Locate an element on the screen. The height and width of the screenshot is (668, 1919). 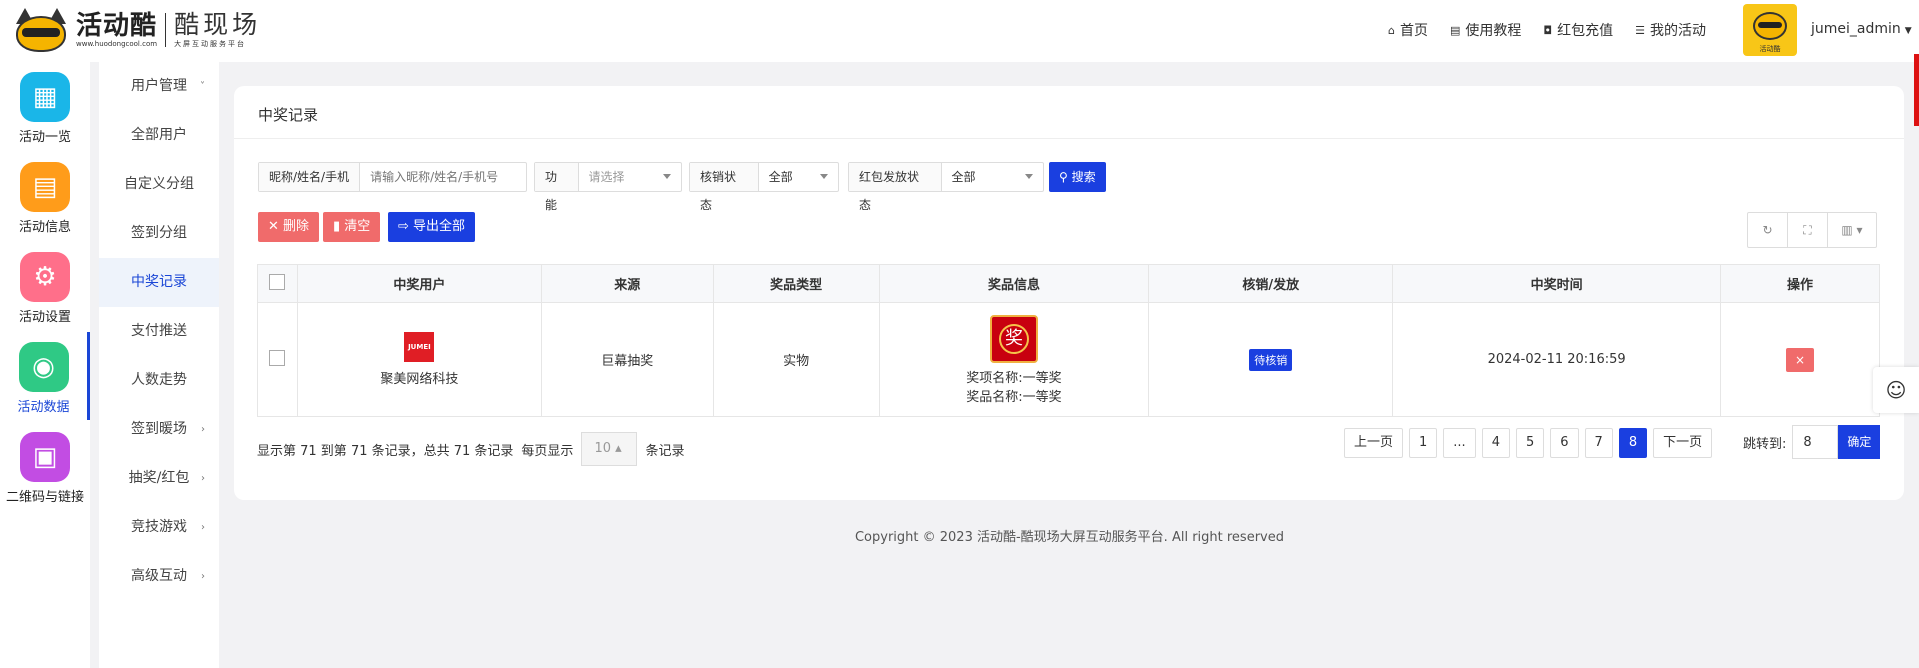
clear-button: ▮ 清空 is located at coordinates (352, 227).